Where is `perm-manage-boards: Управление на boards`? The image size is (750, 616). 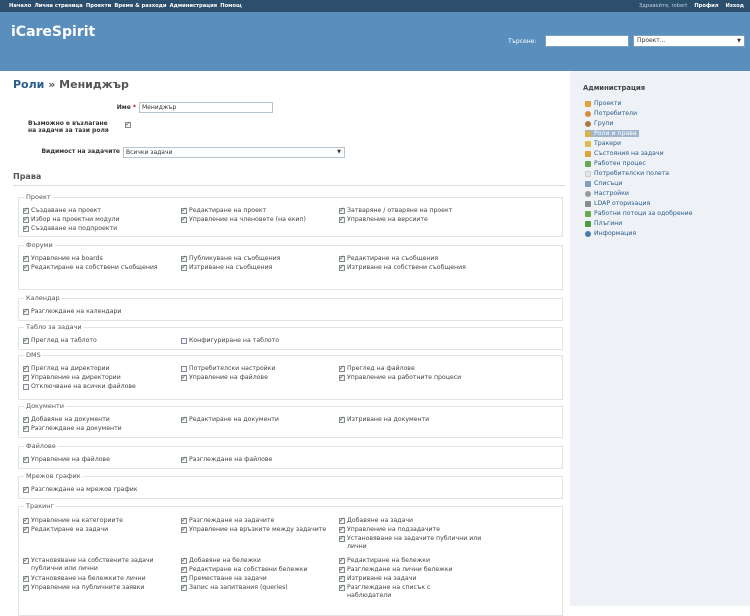
perm-manage-boards: Управление на boards is located at coordinates (63, 258).